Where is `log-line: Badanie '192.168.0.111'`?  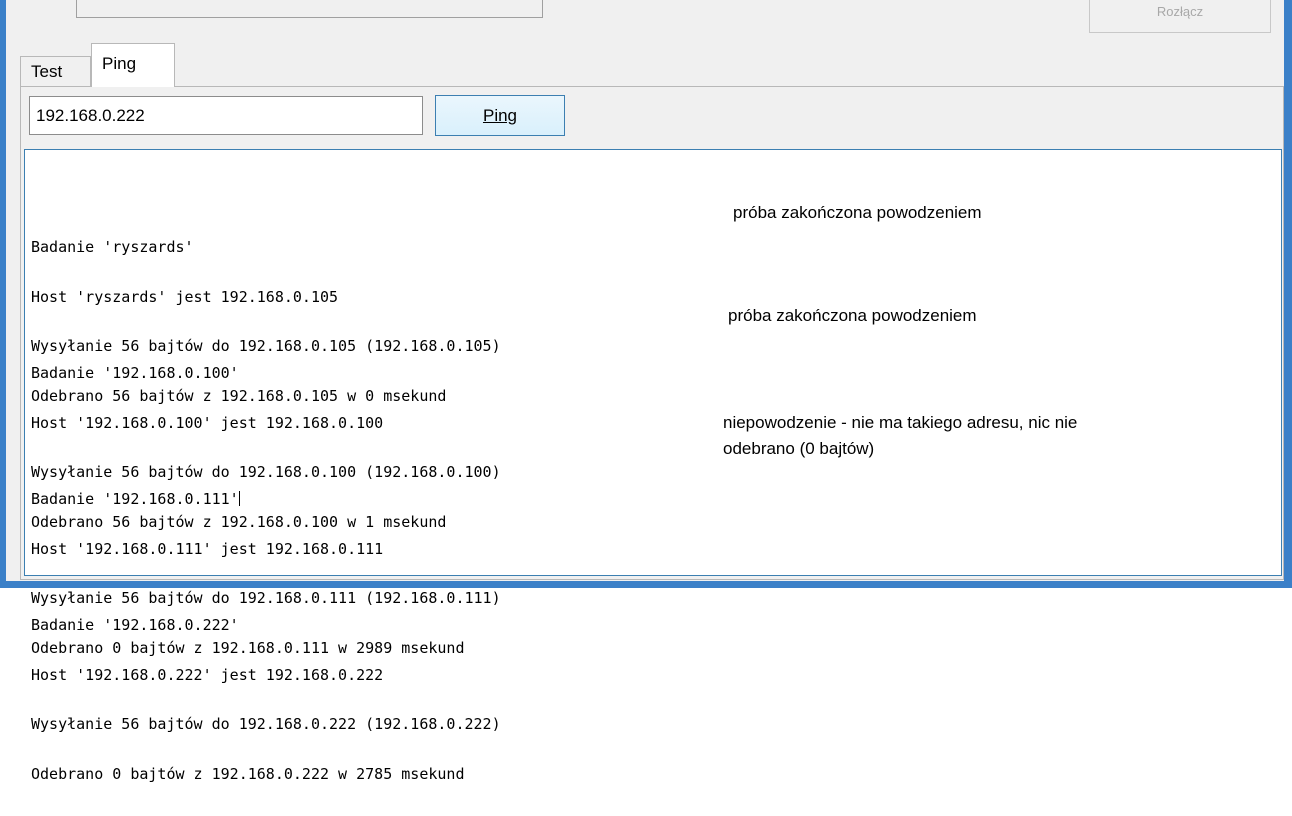 log-line: Badanie '192.168.0.111' is located at coordinates (135, 499).